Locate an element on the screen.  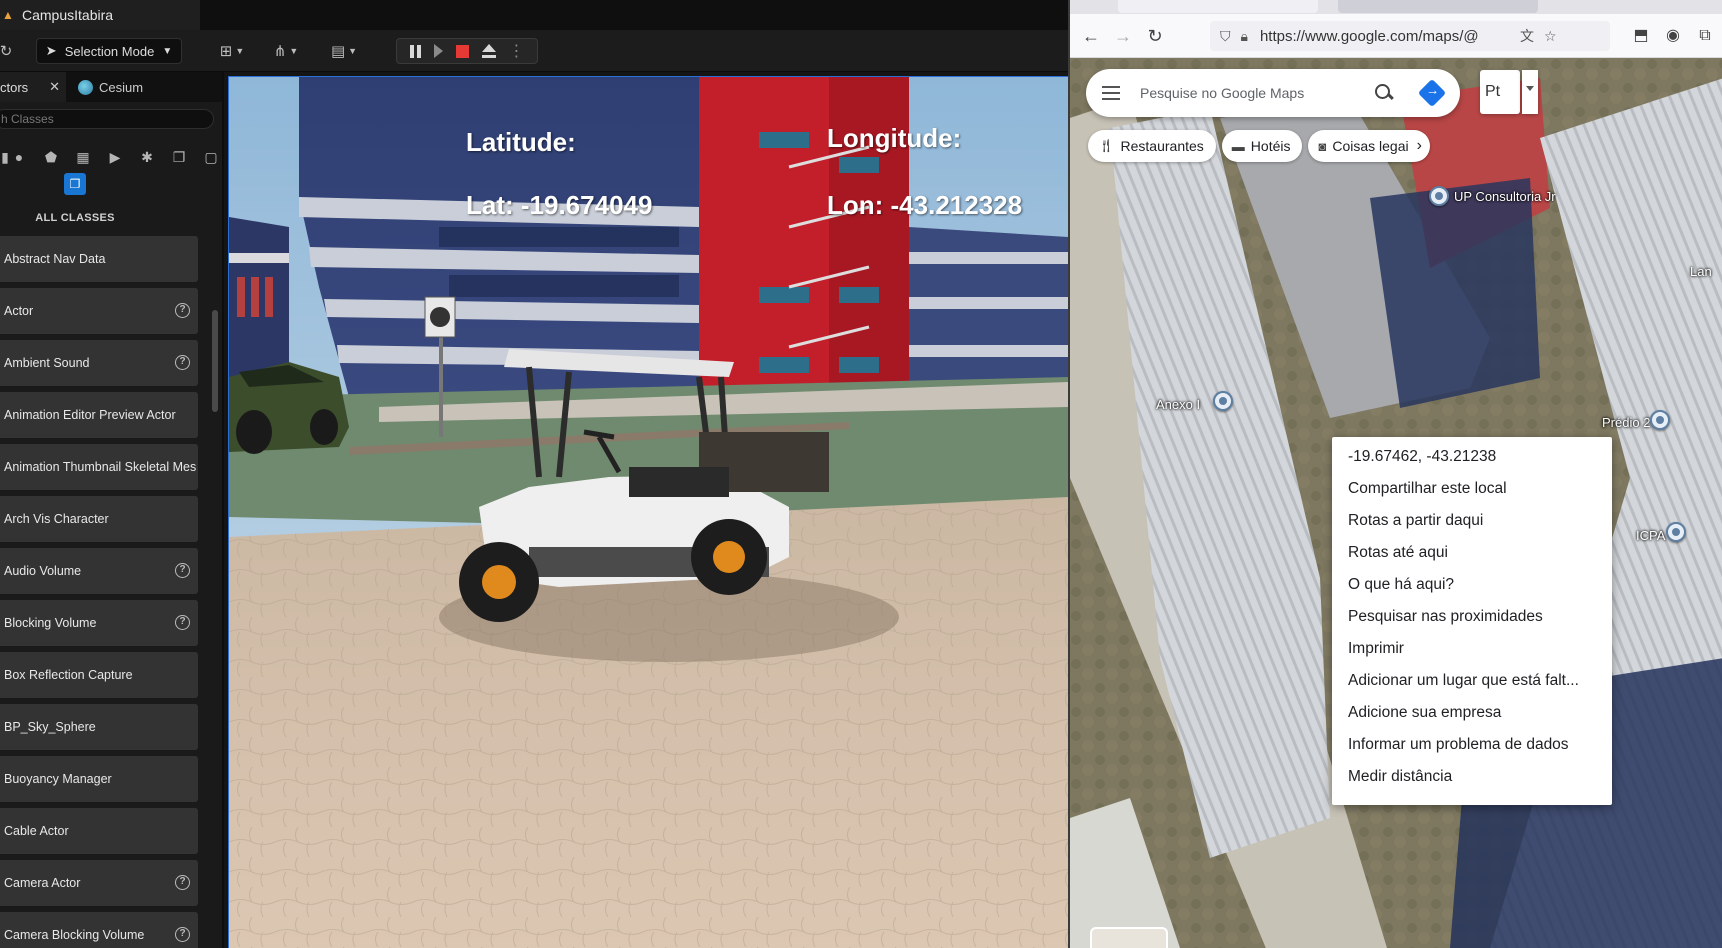
more-options-icon: ⋮ is located at coordinates (517, 51).